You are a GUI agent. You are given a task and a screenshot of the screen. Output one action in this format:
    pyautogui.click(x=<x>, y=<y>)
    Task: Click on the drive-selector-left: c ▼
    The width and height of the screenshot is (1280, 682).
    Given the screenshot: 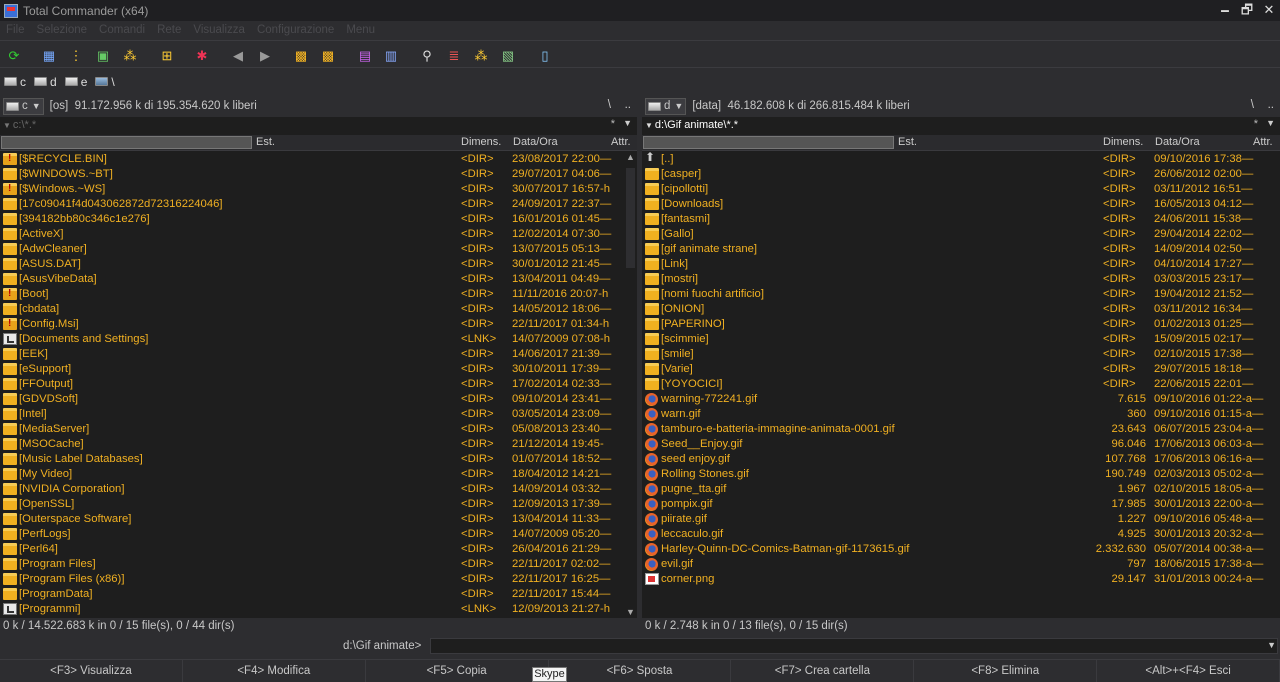 What is the action you would take?
    pyautogui.click(x=23, y=106)
    